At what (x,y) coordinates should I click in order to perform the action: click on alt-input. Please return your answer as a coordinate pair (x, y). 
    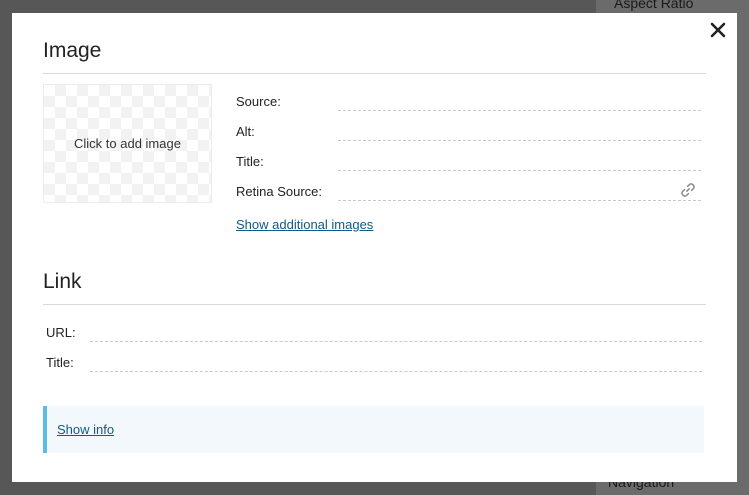
    Looking at the image, I should click on (519, 131).